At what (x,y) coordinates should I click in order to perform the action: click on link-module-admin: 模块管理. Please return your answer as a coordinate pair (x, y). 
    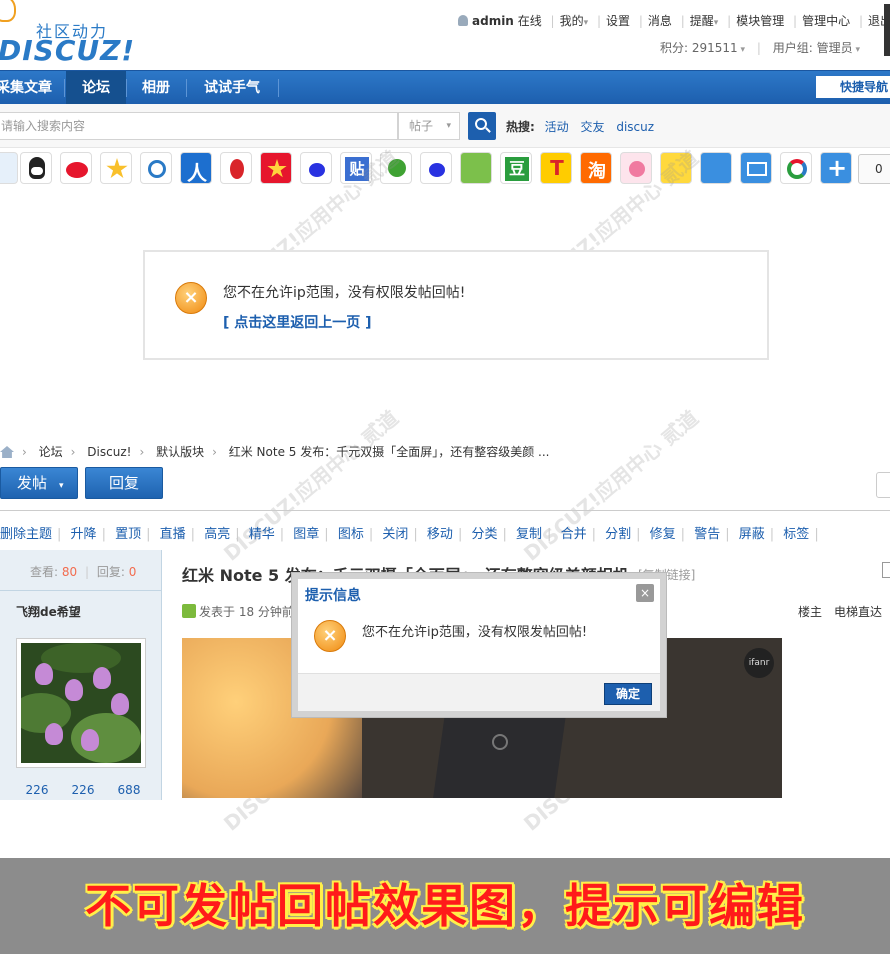
    Looking at the image, I should click on (760, 20).